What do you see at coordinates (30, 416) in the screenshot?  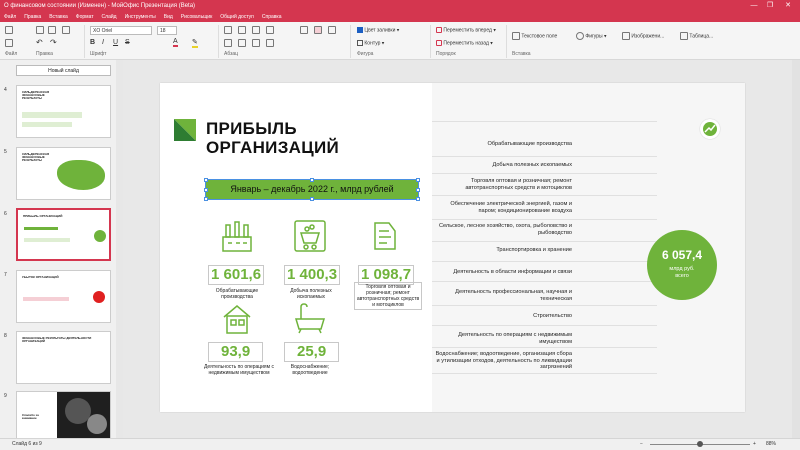 I see `thumb-title: Спасибо за внимание` at bounding box center [30, 416].